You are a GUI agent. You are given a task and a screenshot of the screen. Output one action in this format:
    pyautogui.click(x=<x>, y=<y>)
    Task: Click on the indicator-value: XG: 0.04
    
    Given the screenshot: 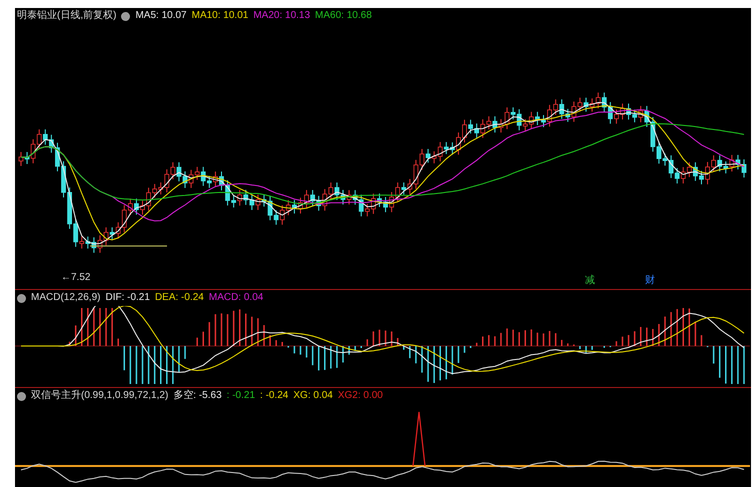 What is the action you would take?
    pyautogui.click(x=313, y=396)
    